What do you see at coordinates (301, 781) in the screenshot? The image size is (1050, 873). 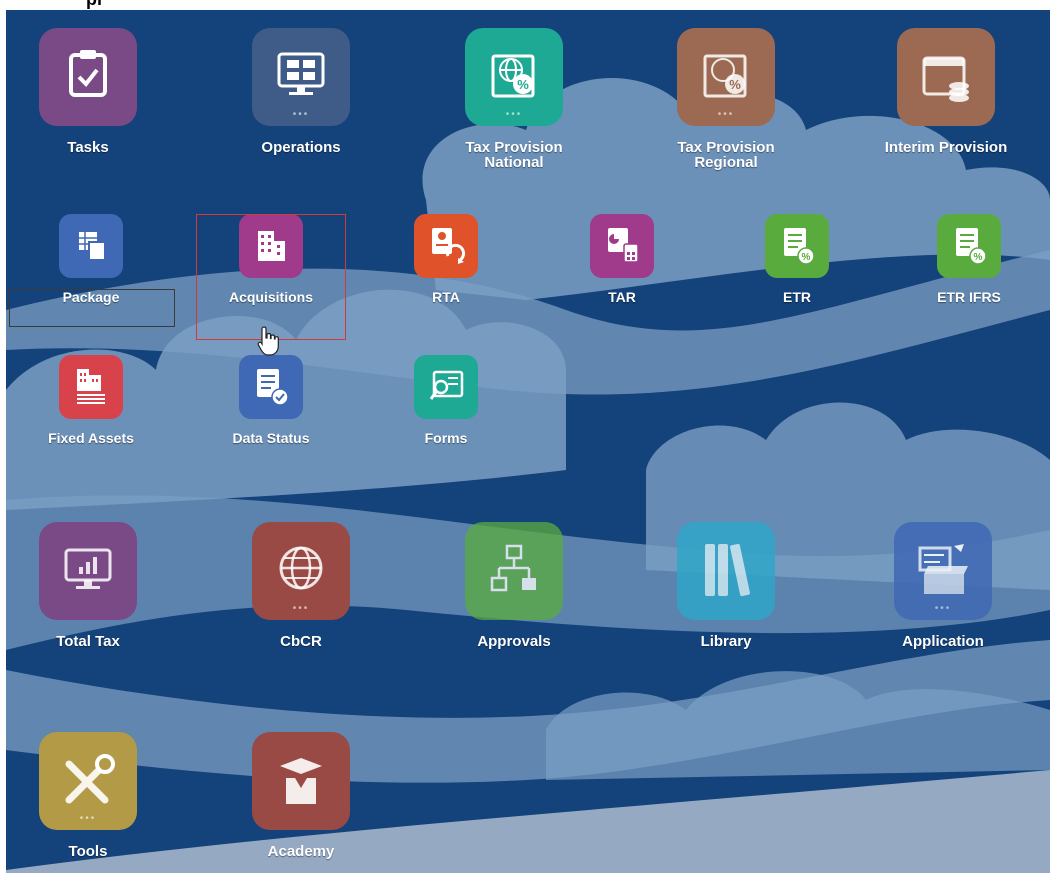 I see `graduate-icon` at bounding box center [301, 781].